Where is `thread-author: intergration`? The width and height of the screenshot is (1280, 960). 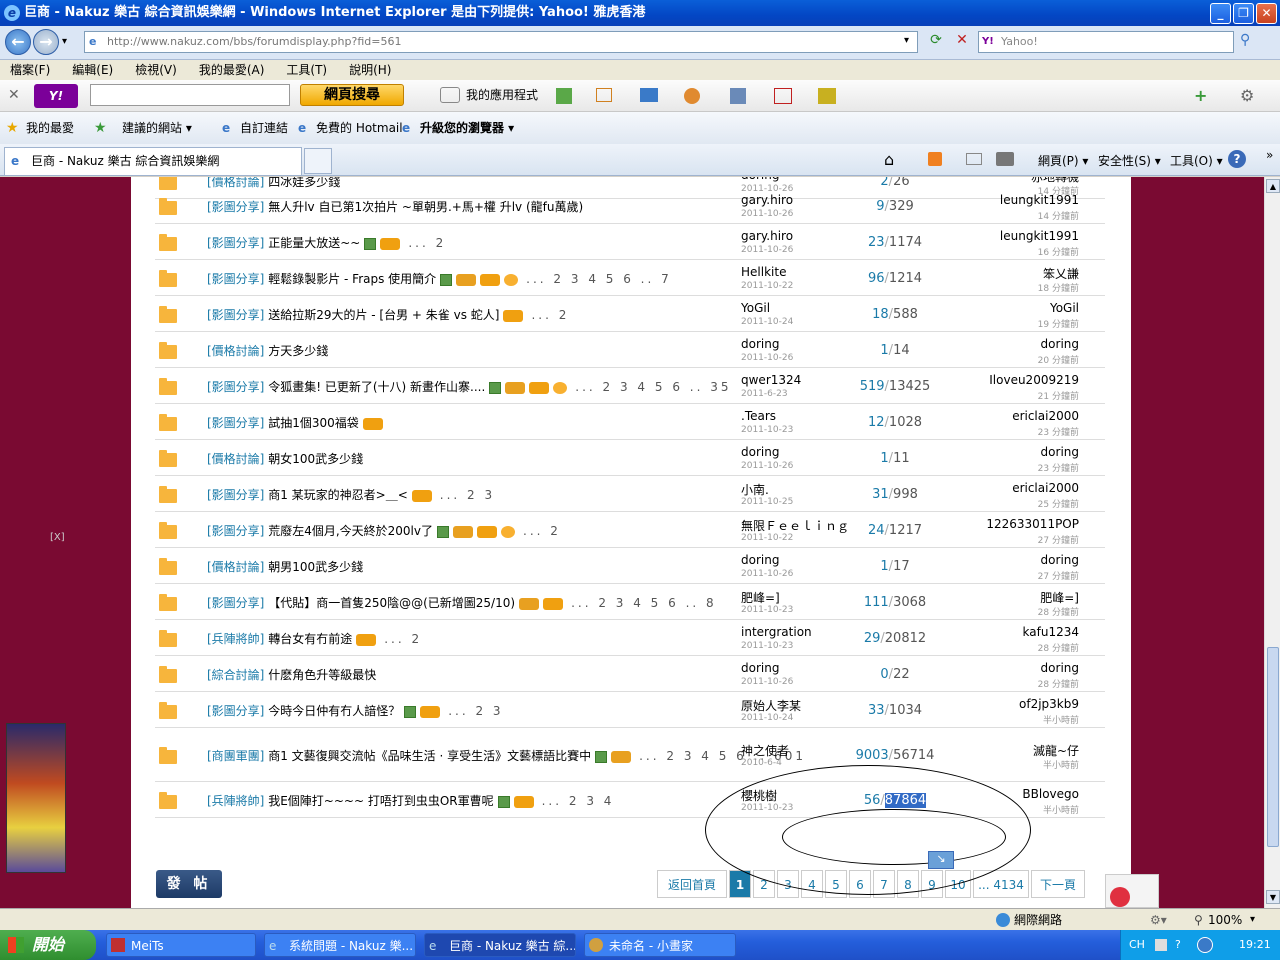
thread-author: intergration is located at coordinates (776, 632).